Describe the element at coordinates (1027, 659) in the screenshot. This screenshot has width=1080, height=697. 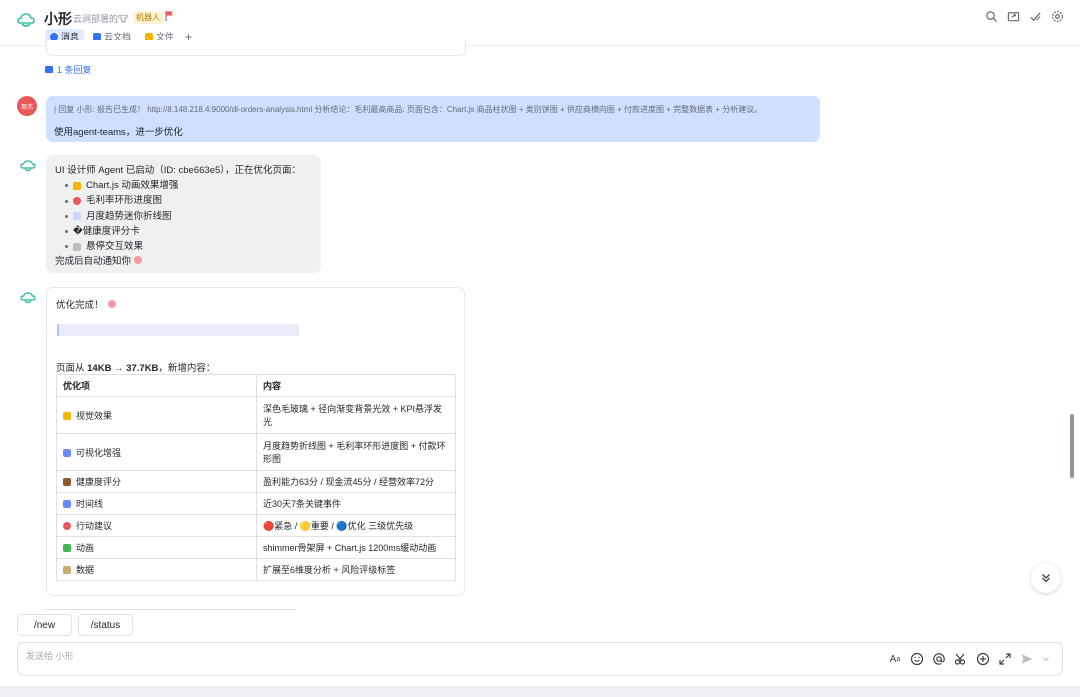
I see `send-icon` at that location.